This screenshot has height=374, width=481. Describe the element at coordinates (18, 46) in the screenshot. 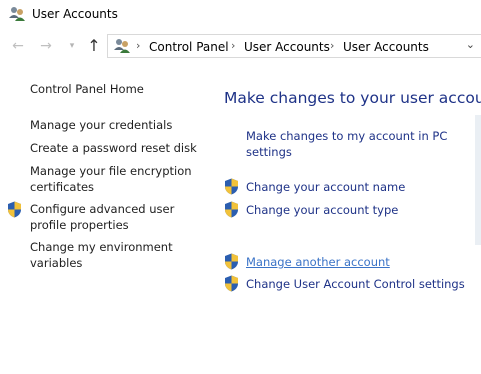

I see `back-arrow-icon: ←` at that location.